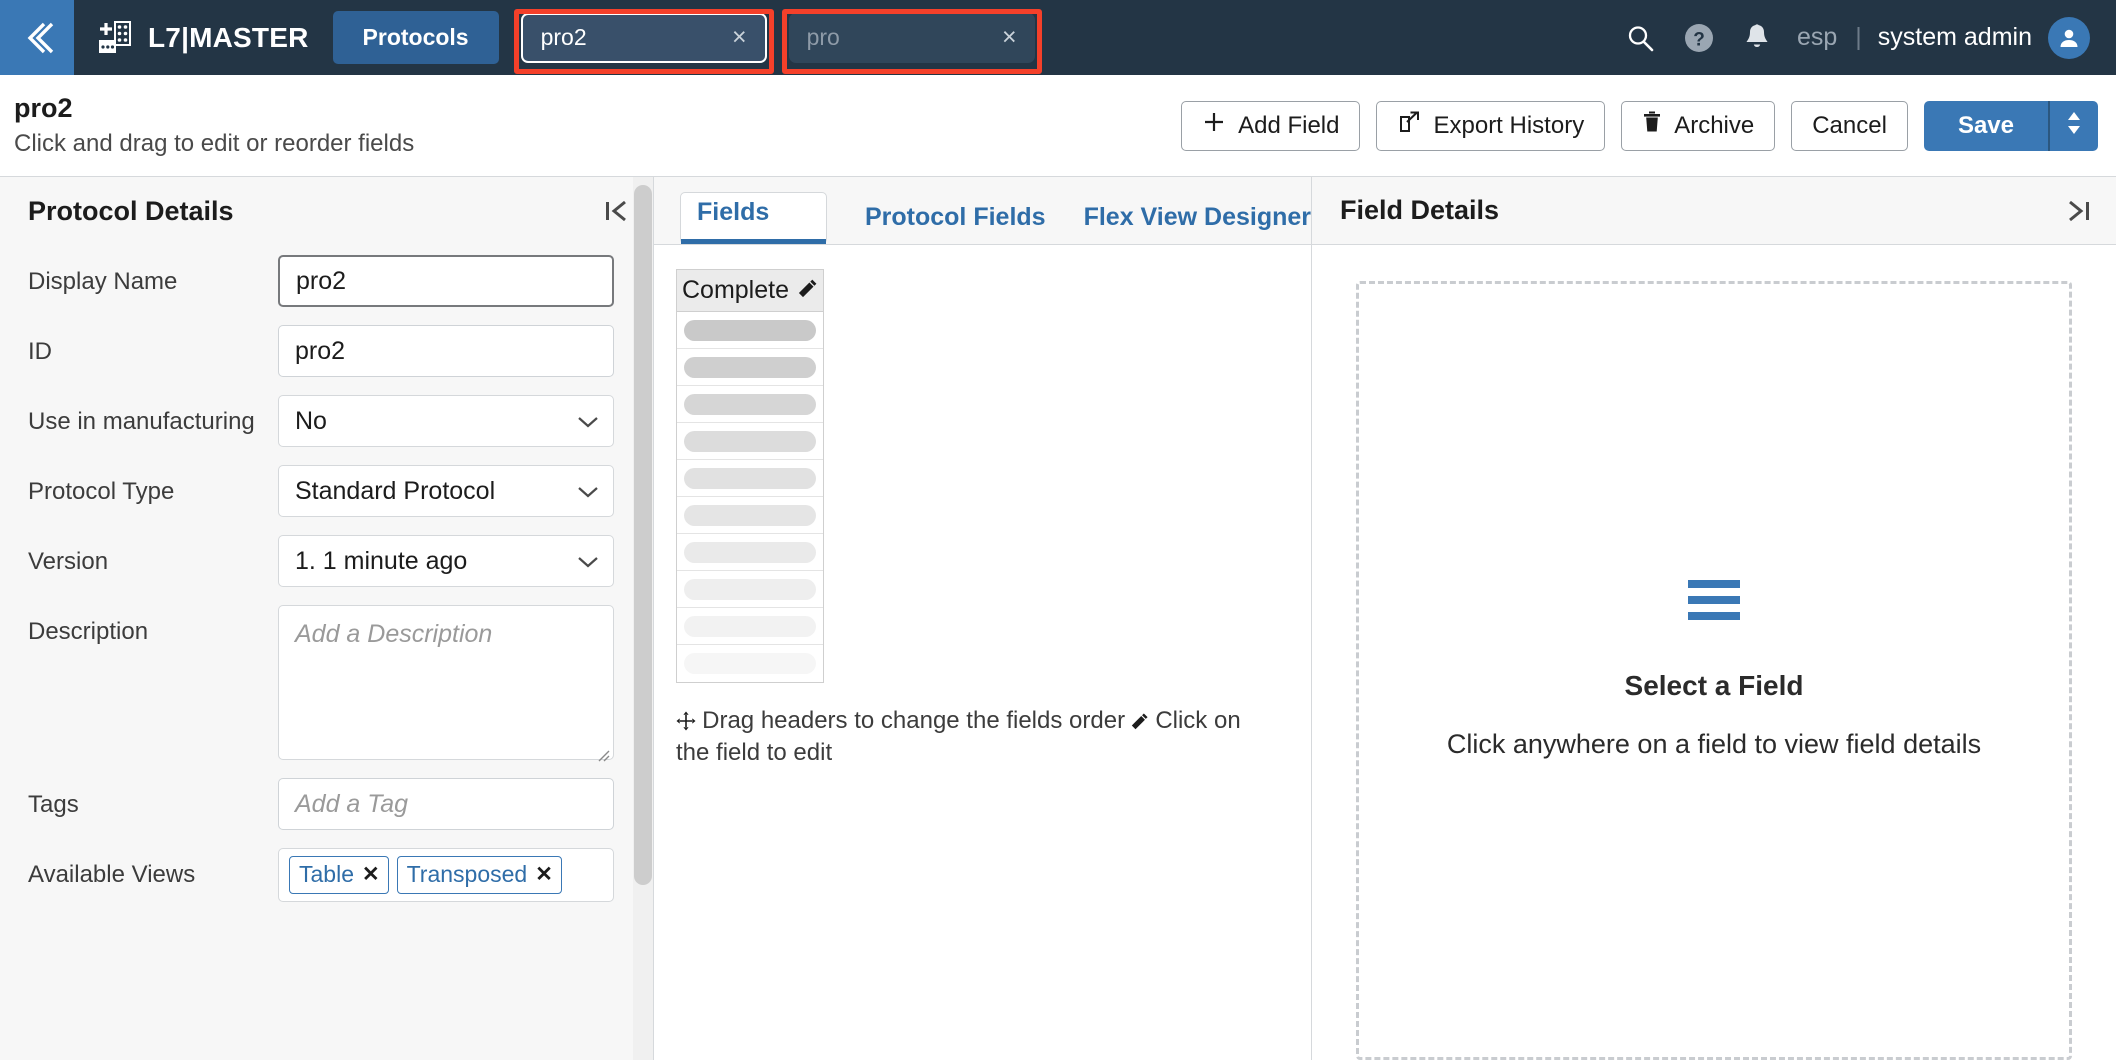 The image size is (2116, 1060). What do you see at coordinates (823, 37) in the screenshot?
I see `search-chip-2-placeholder: pro` at bounding box center [823, 37].